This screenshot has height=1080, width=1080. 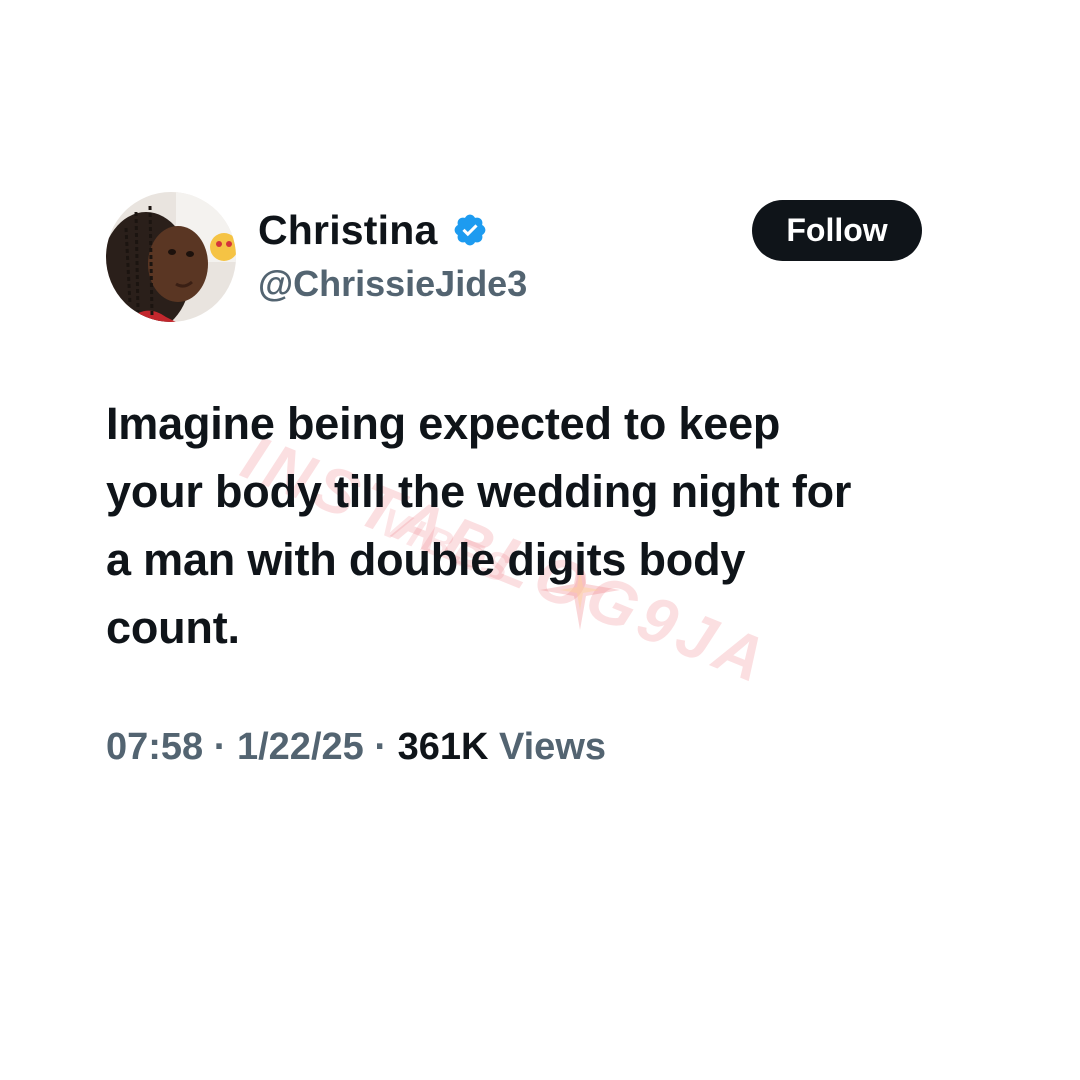 I want to click on user-handle: @ChrissieJide3, so click(x=392, y=284).